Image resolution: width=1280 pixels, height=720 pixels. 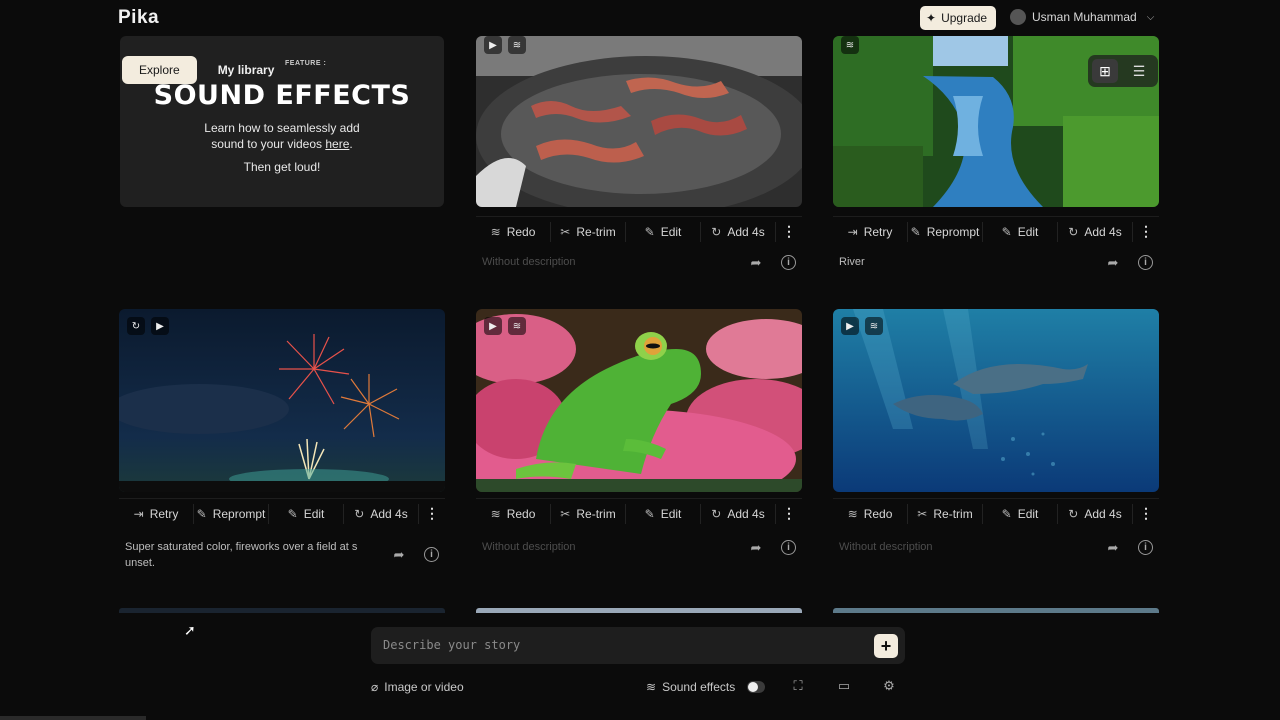 I want to click on card-description: Without description, so click(x=886, y=547).